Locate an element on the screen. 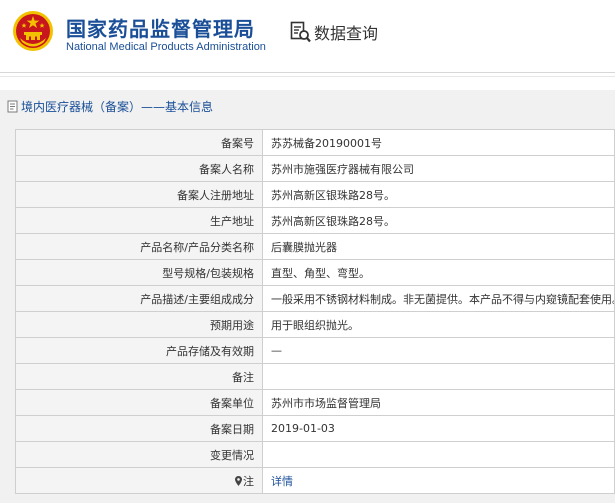  row-value: 苏州市市场监督管理局 is located at coordinates (438, 402).